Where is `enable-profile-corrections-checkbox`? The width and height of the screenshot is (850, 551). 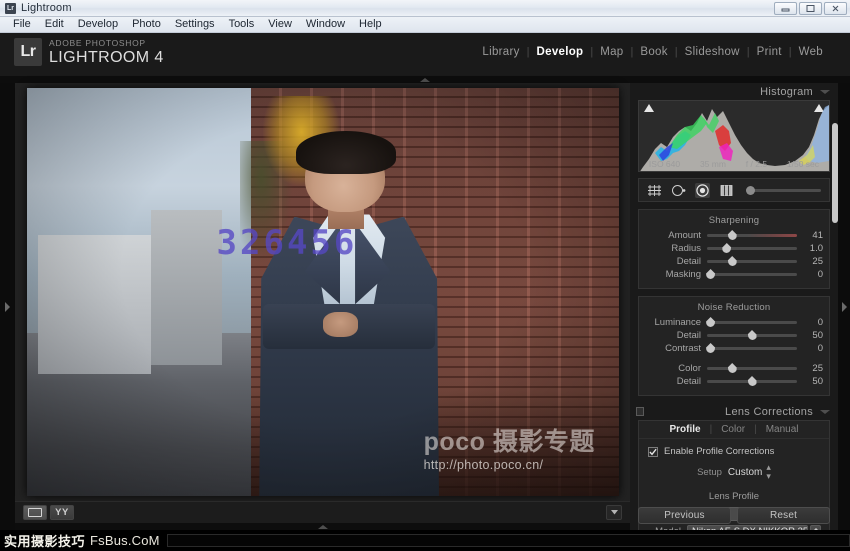 enable-profile-corrections-checkbox is located at coordinates (653, 451).